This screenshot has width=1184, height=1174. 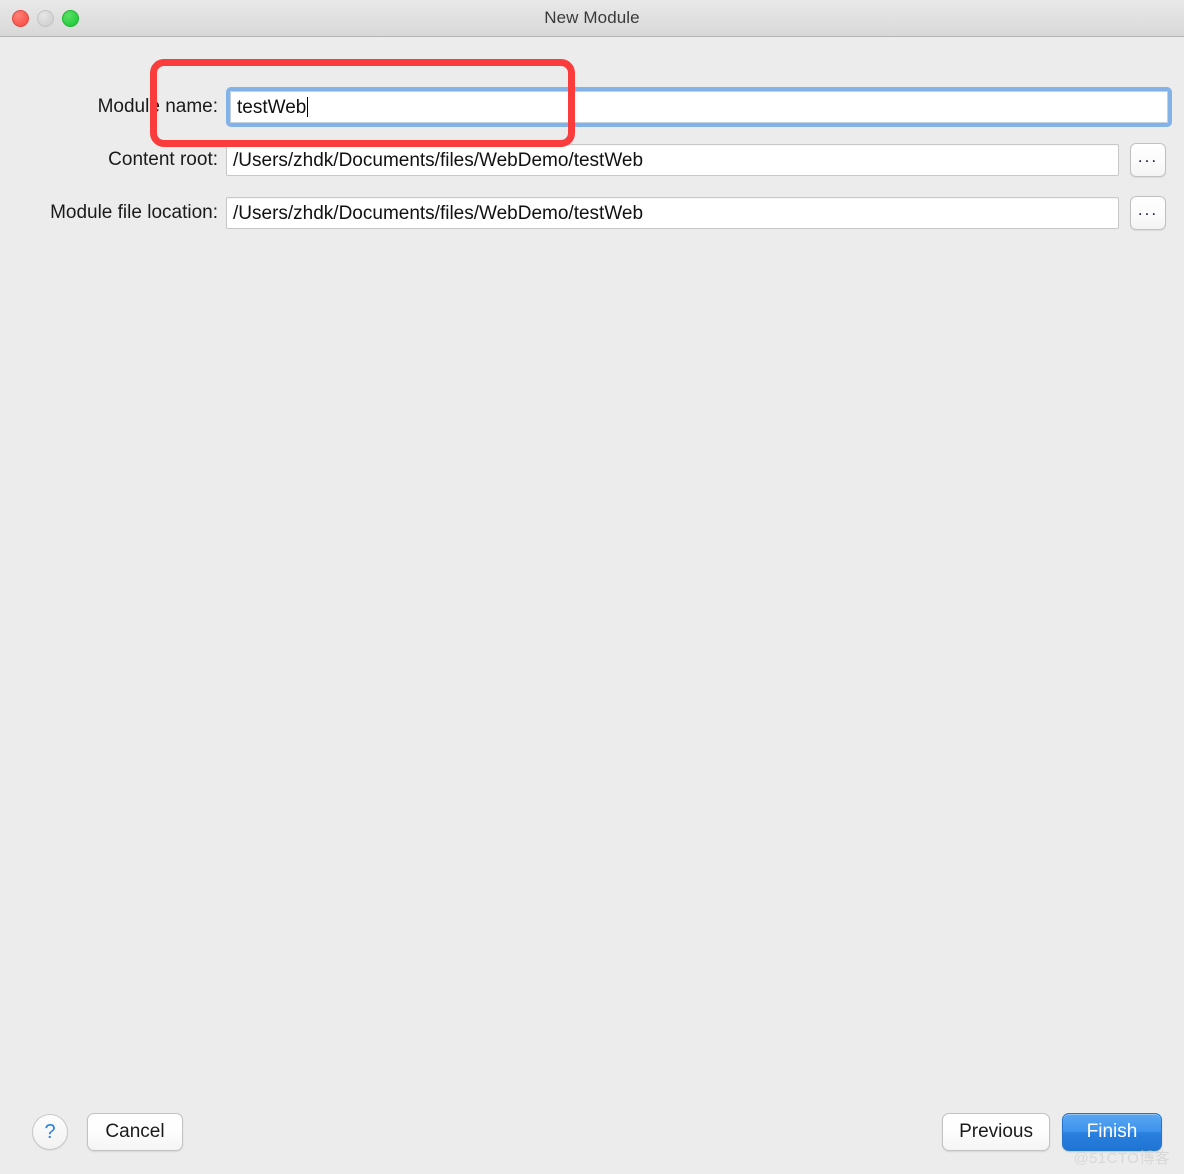 What do you see at coordinates (134, 212) in the screenshot?
I see `module-file-location-label: Module file location:` at bounding box center [134, 212].